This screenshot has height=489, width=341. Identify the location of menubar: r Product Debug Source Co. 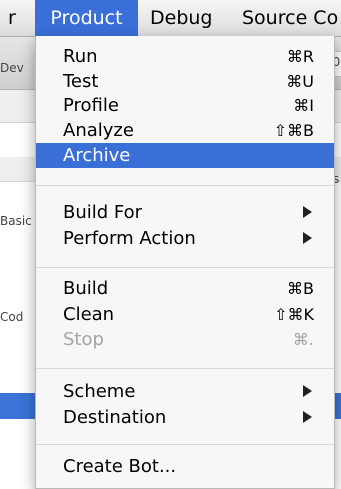
(170, 18).